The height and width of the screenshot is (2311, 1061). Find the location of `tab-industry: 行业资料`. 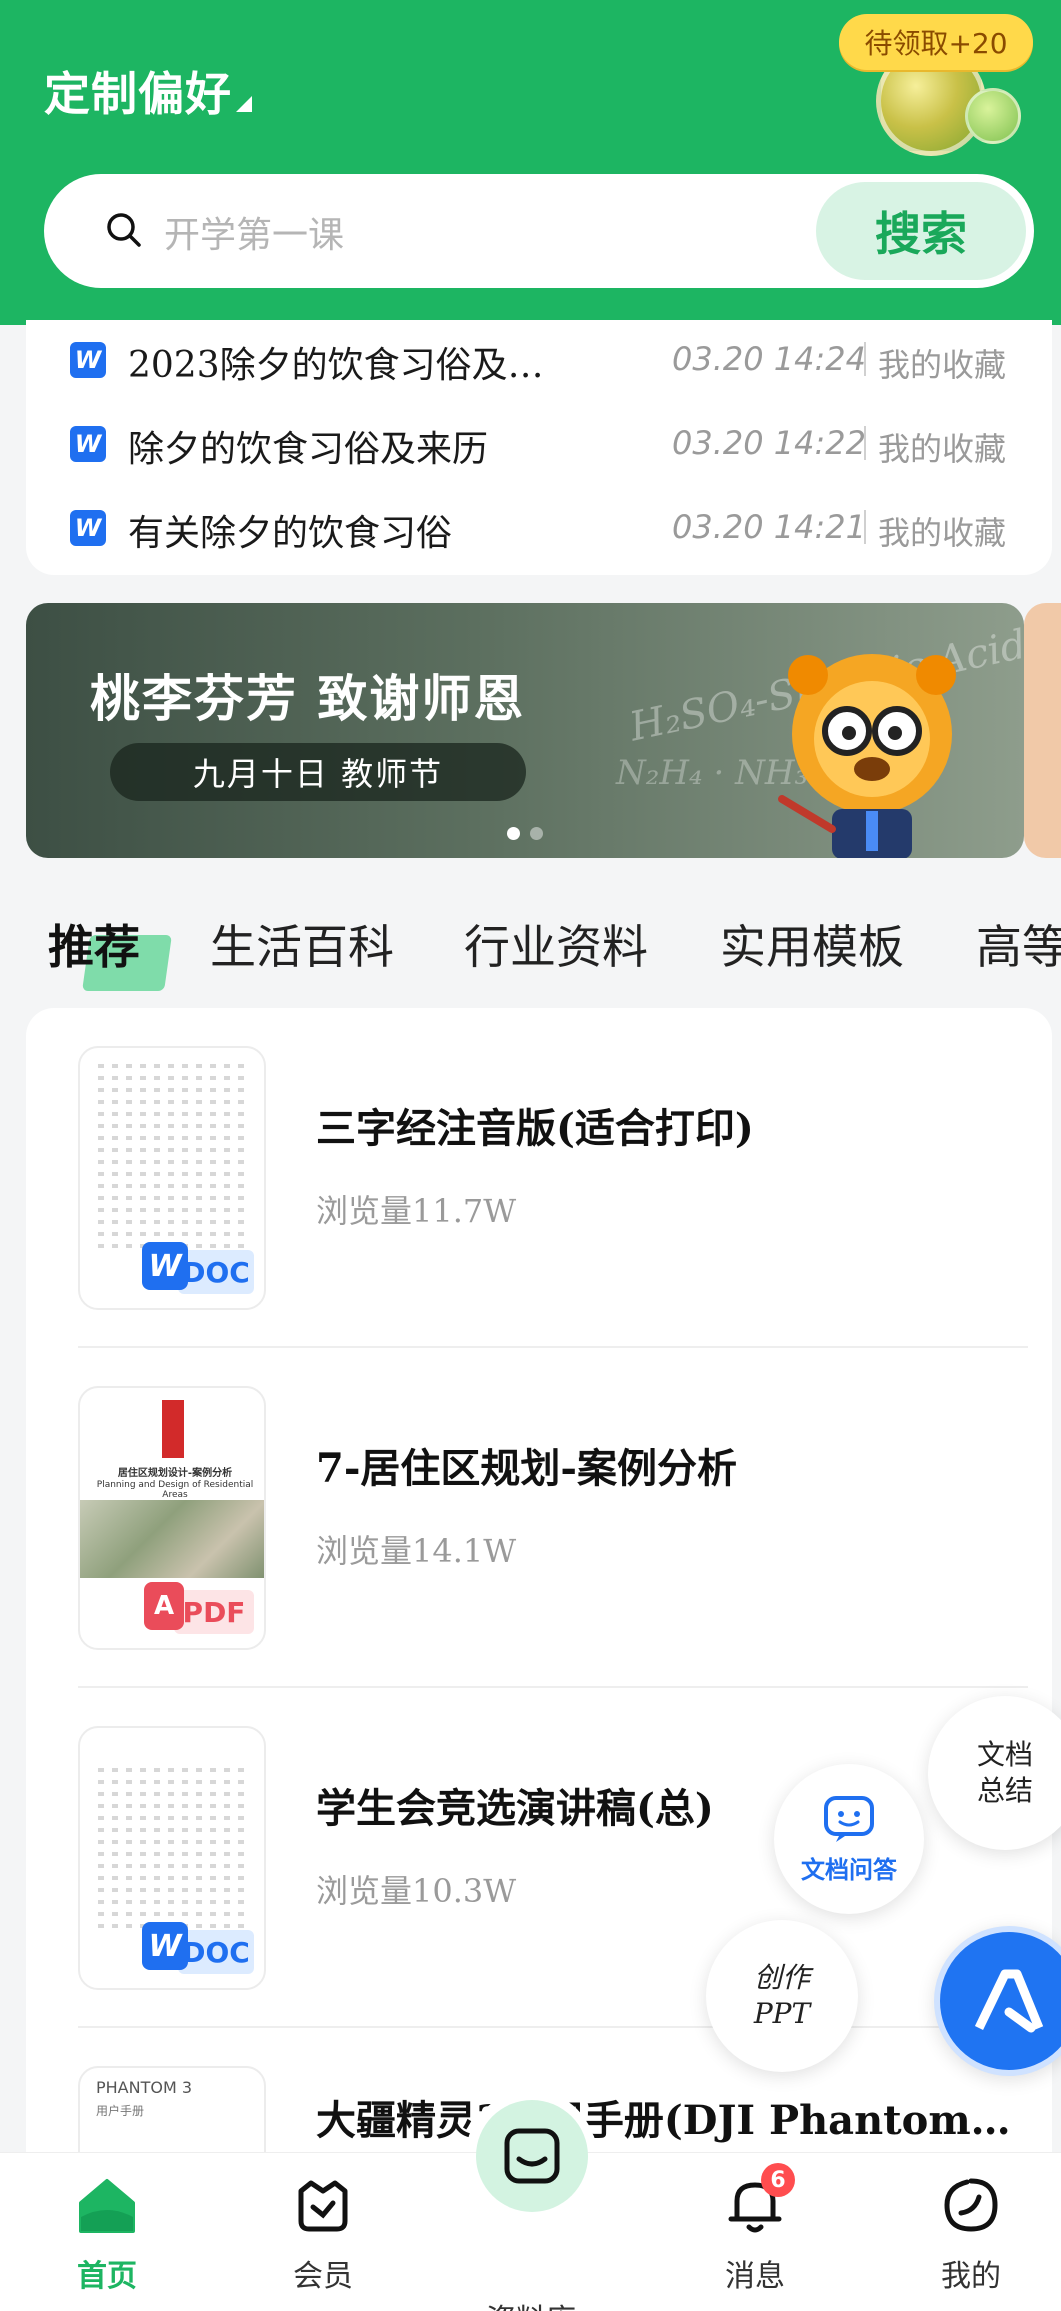

tab-industry: 行业资料 is located at coordinates (556, 944).